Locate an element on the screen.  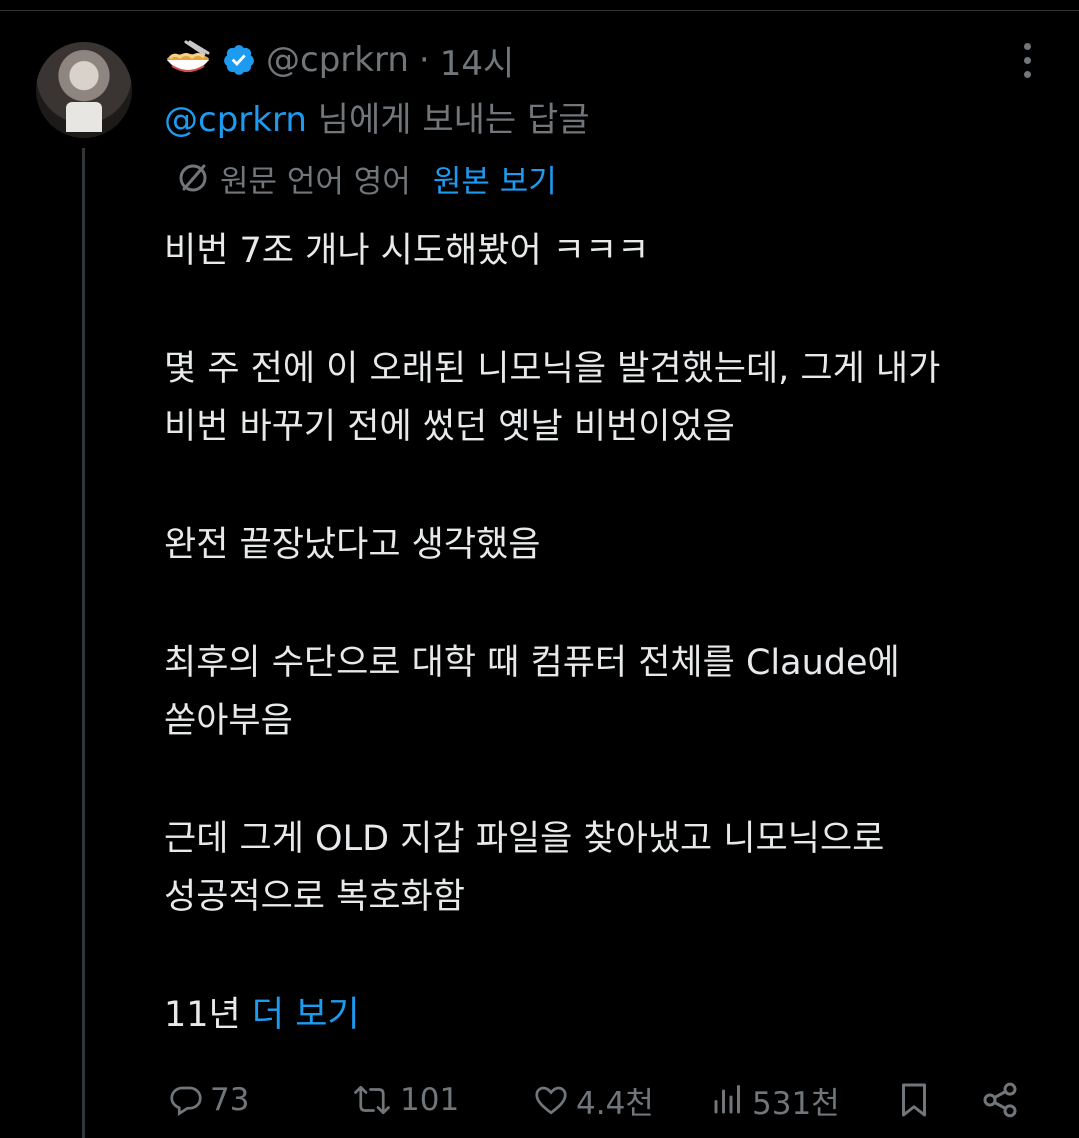
heart-icon is located at coordinates (551, 1100).